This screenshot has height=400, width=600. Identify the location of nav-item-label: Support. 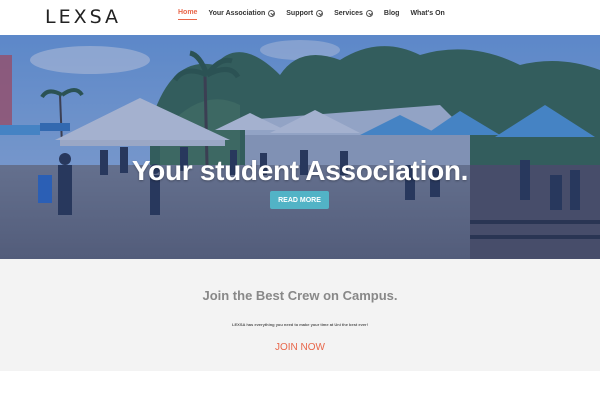
(300, 13).